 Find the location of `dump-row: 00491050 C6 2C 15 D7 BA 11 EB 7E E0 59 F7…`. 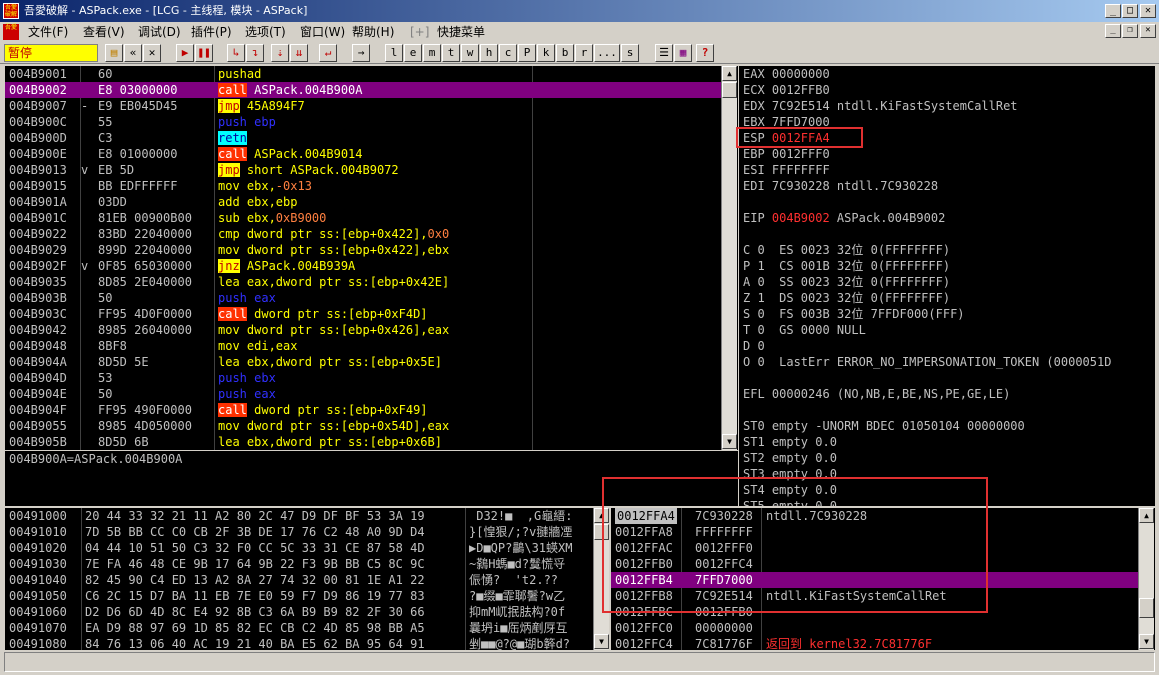

dump-row: 00491050 C6 2C 15 D7 BA 11 EB 7E E0 59 F7… is located at coordinates (299, 596).